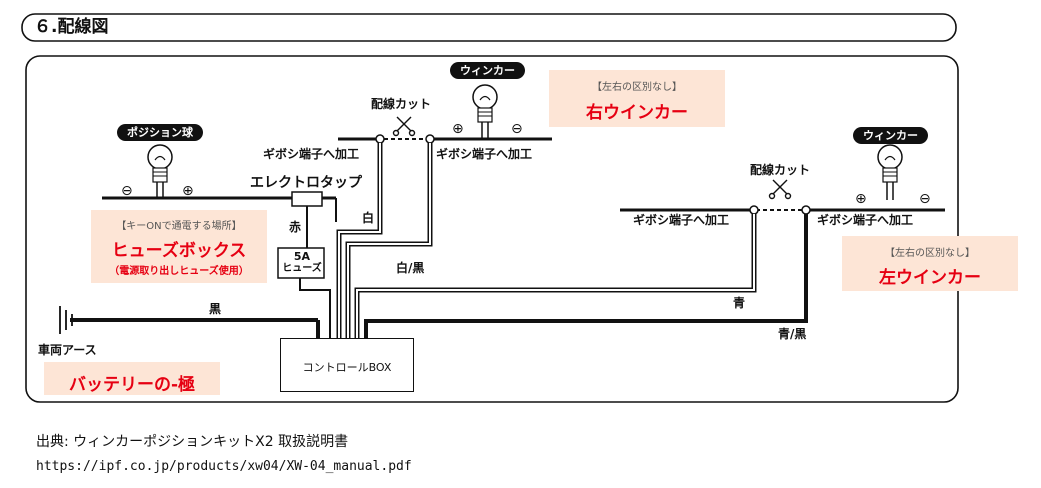 The width and height of the screenshot is (1041, 488). Describe the element at coordinates (307, 199) in the screenshot. I see `electro-tap-icon` at that location.